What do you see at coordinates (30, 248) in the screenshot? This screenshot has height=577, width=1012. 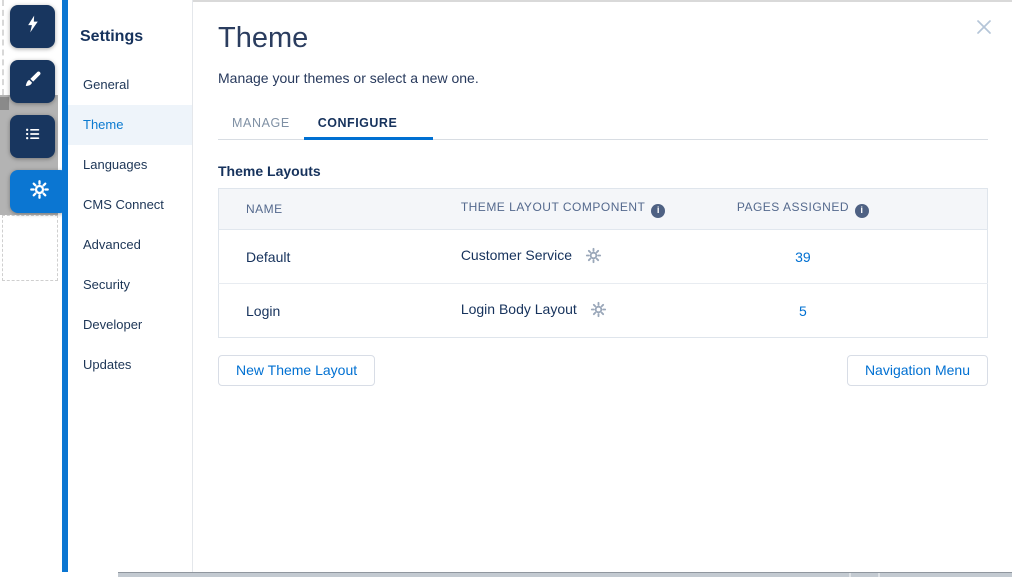 I see `page-behind-dashed-region` at bounding box center [30, 248].